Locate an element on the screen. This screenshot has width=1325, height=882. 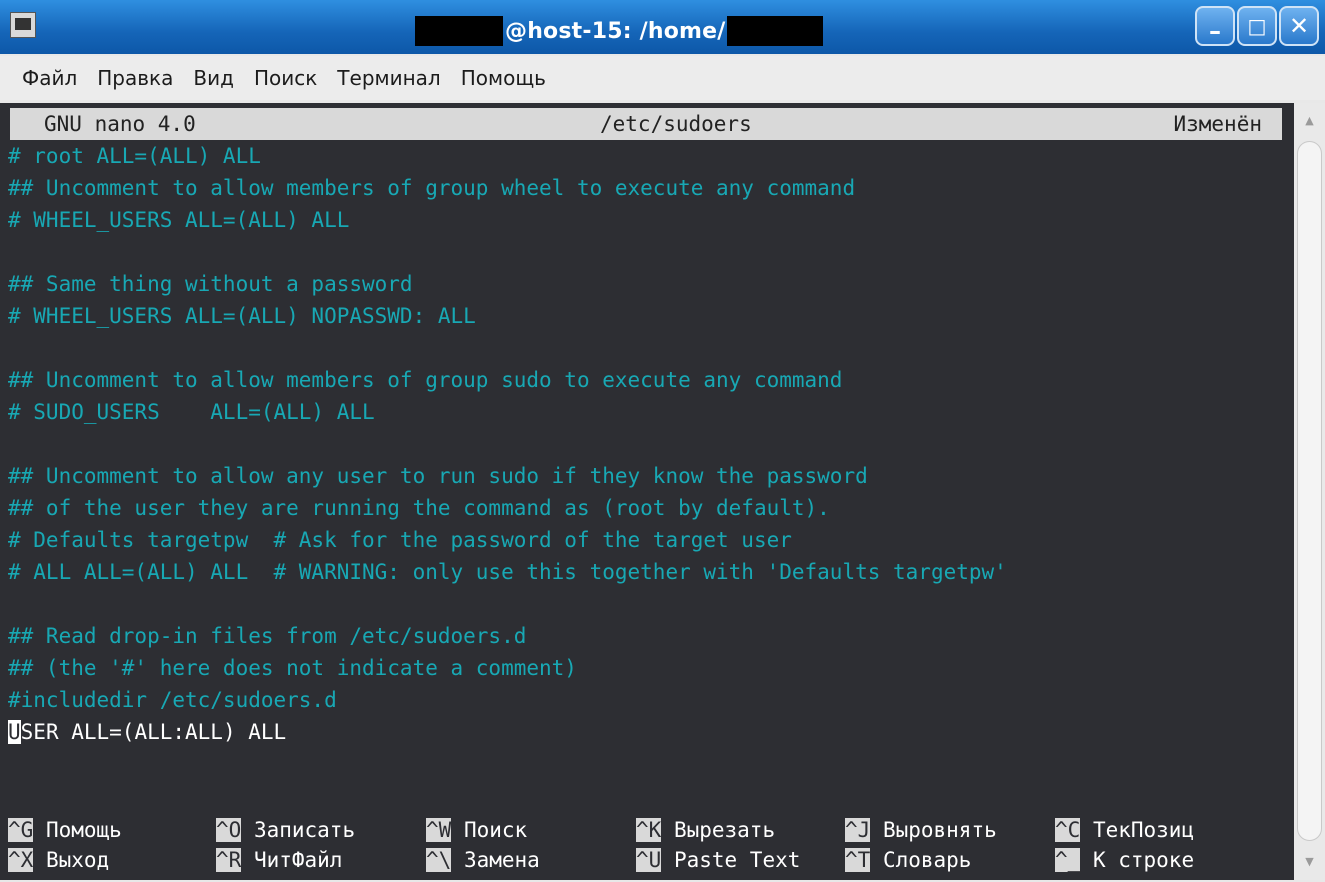
shortcut-cur-pos: ^C ТекПозиц is located at coordinates (1124, 830).